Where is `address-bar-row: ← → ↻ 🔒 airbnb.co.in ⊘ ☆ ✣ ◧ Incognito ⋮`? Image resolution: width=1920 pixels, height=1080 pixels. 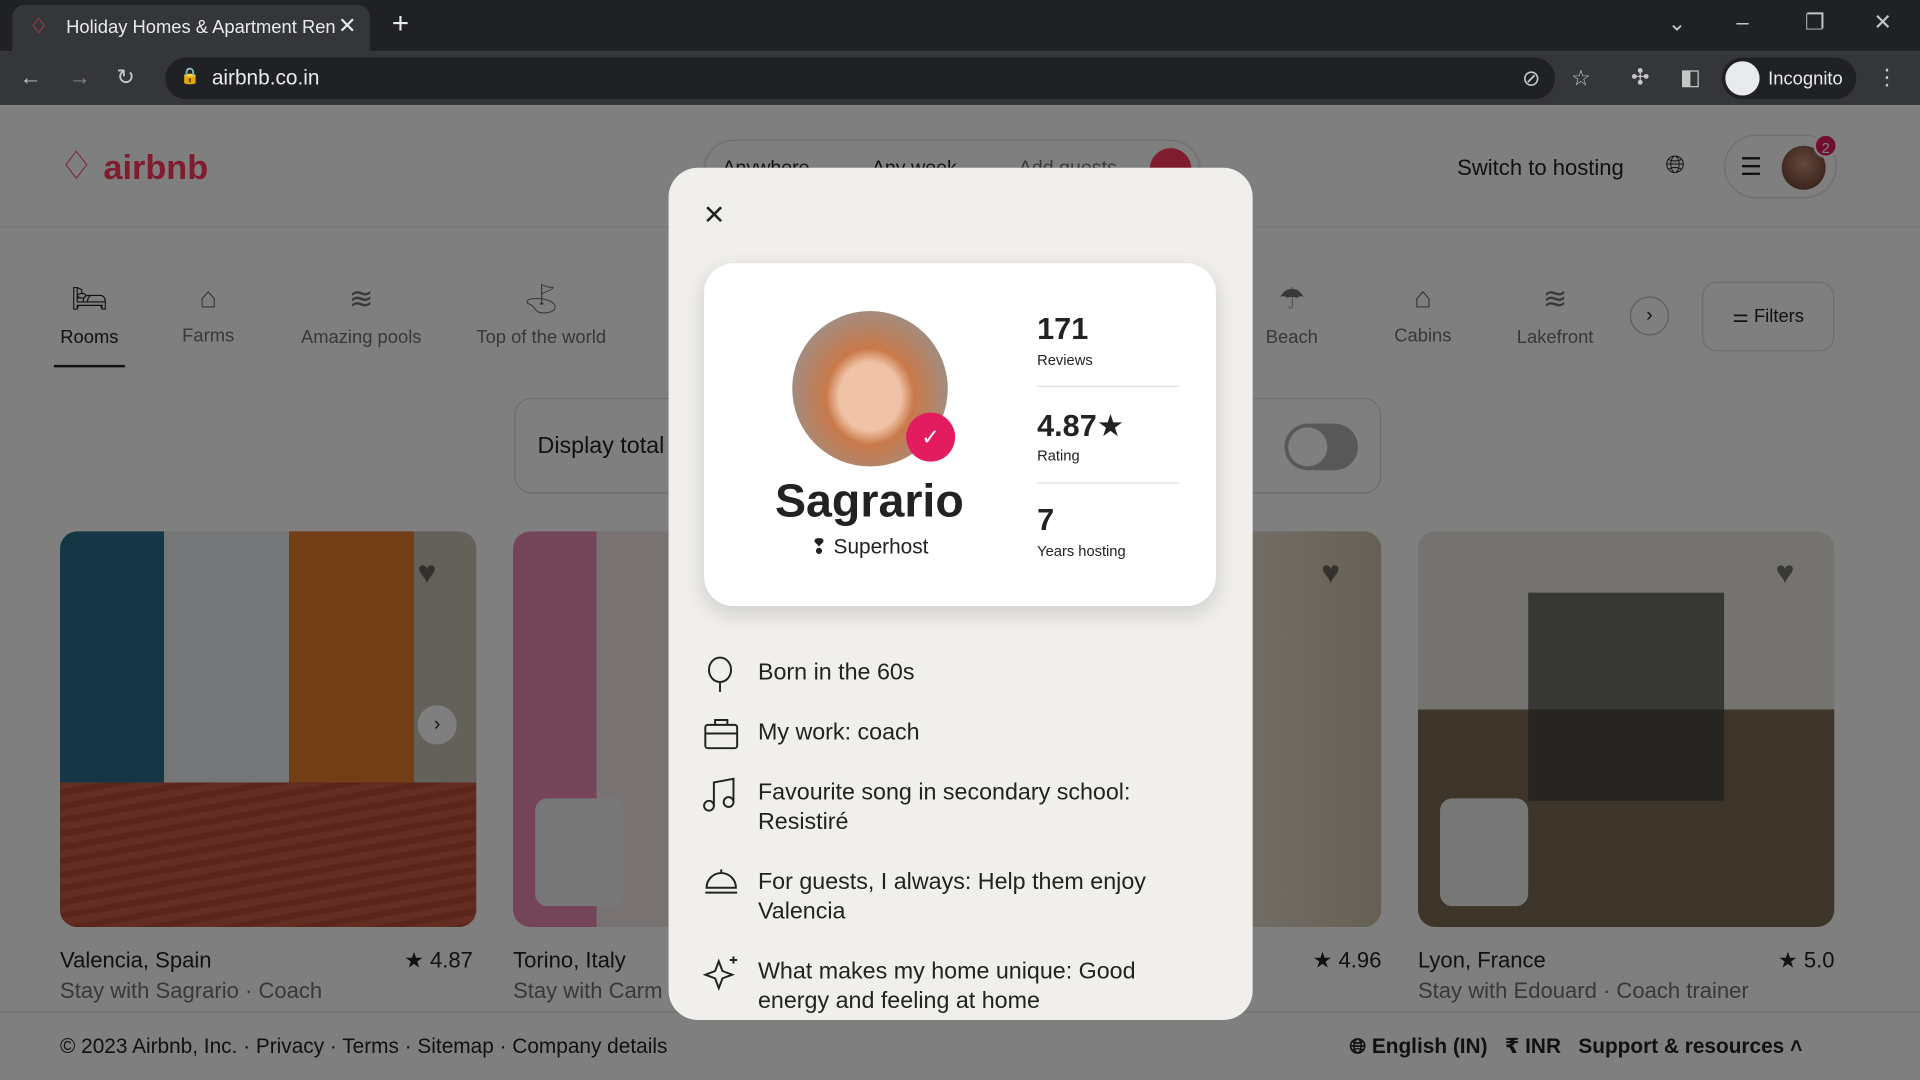 address-bar-row: ← → ↻ 🔒 airbnb.co.in ⊘ ☆ ✣ ◧ Incognito ⋮ is located at coordinates (960, 78).